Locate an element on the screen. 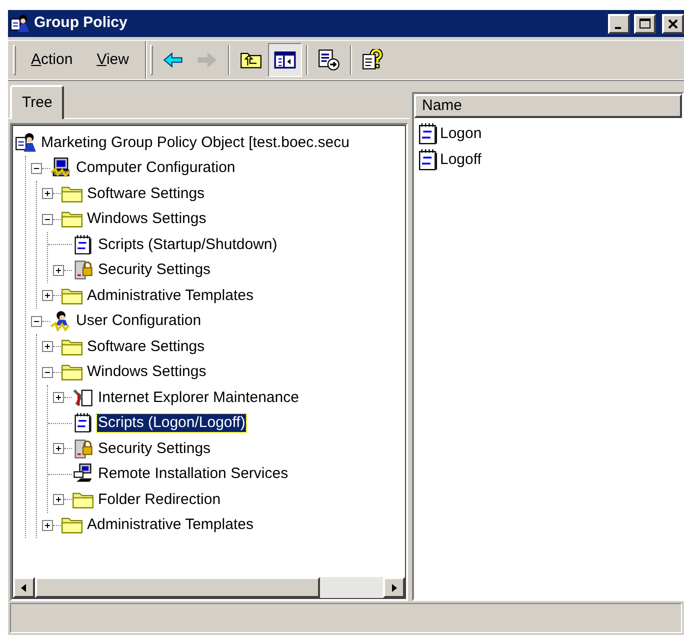  right-arrow-icon is located at coordinates (394, 587).